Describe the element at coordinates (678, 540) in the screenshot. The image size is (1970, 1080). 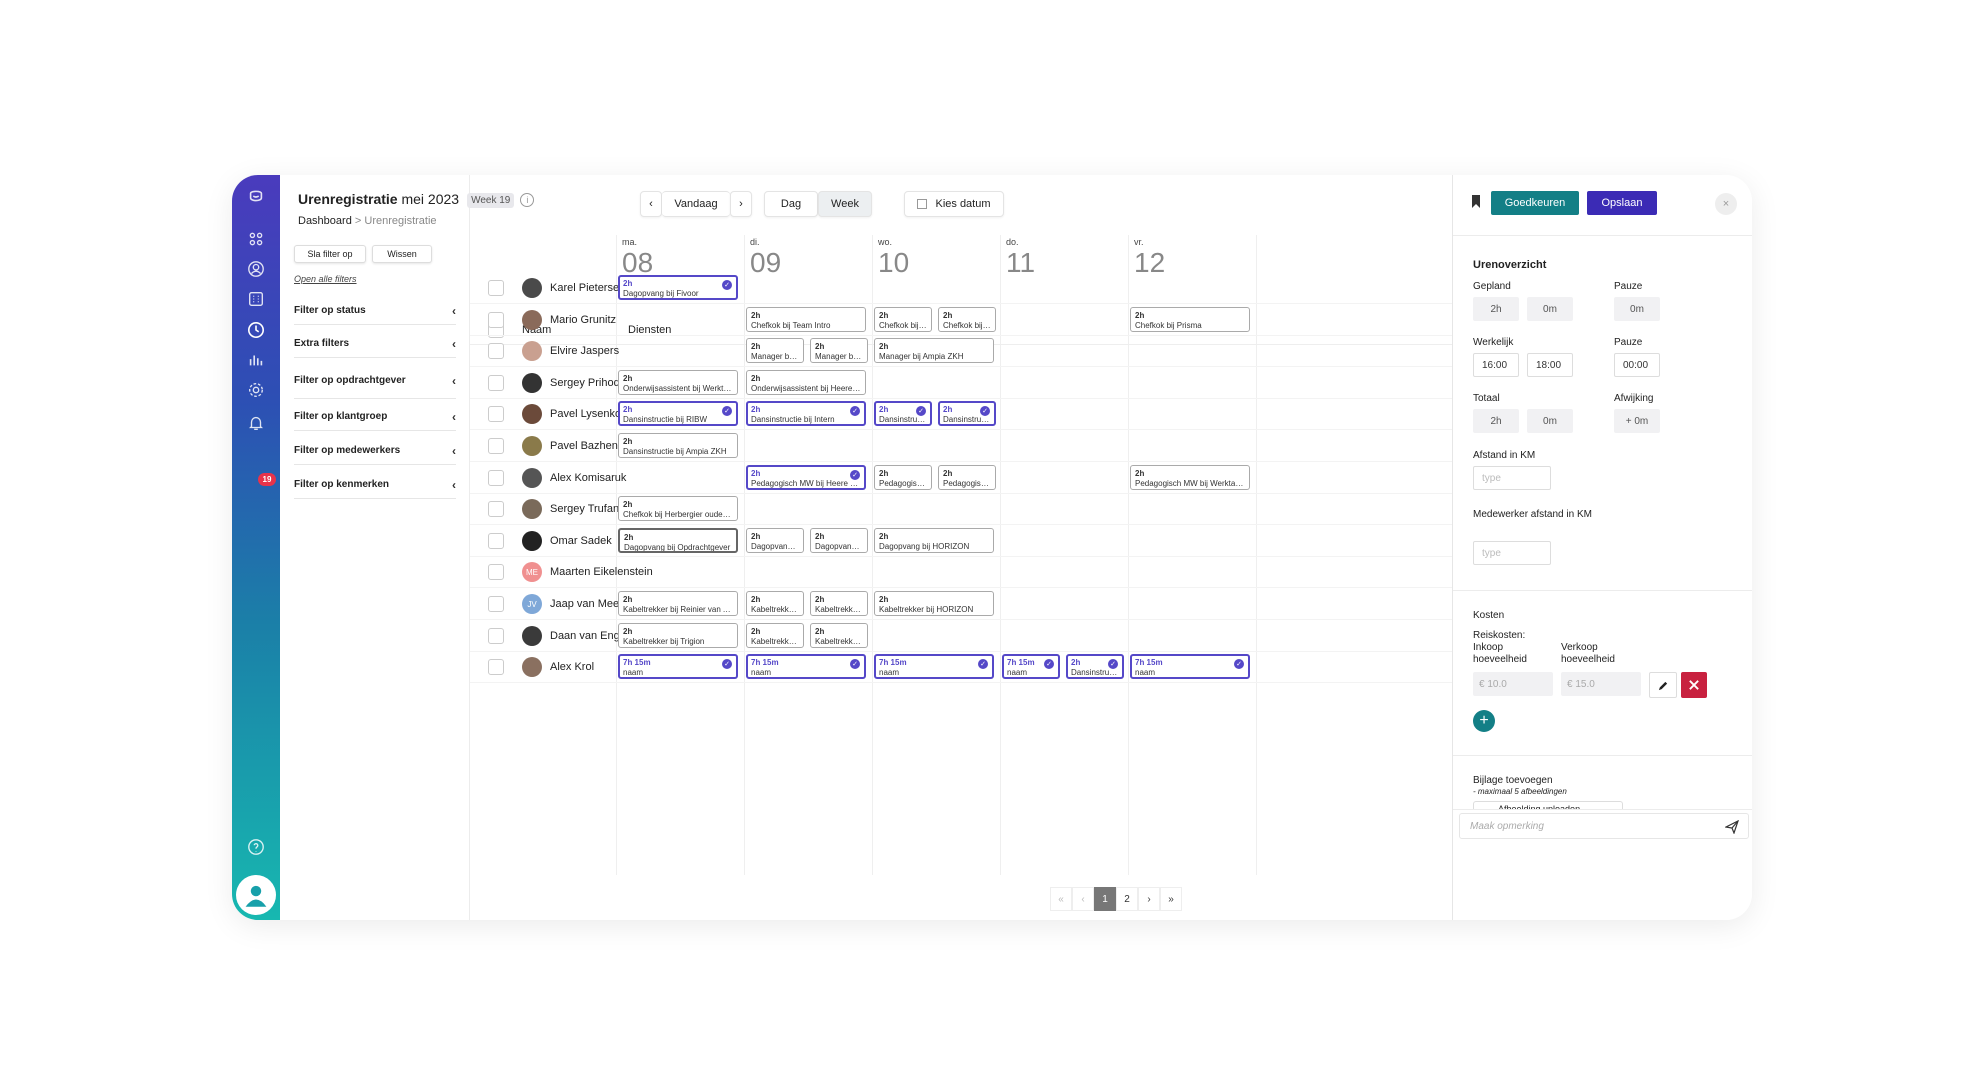
I see `shift-block: 2h Dagopvang bij Opdrachtgever` at that location.